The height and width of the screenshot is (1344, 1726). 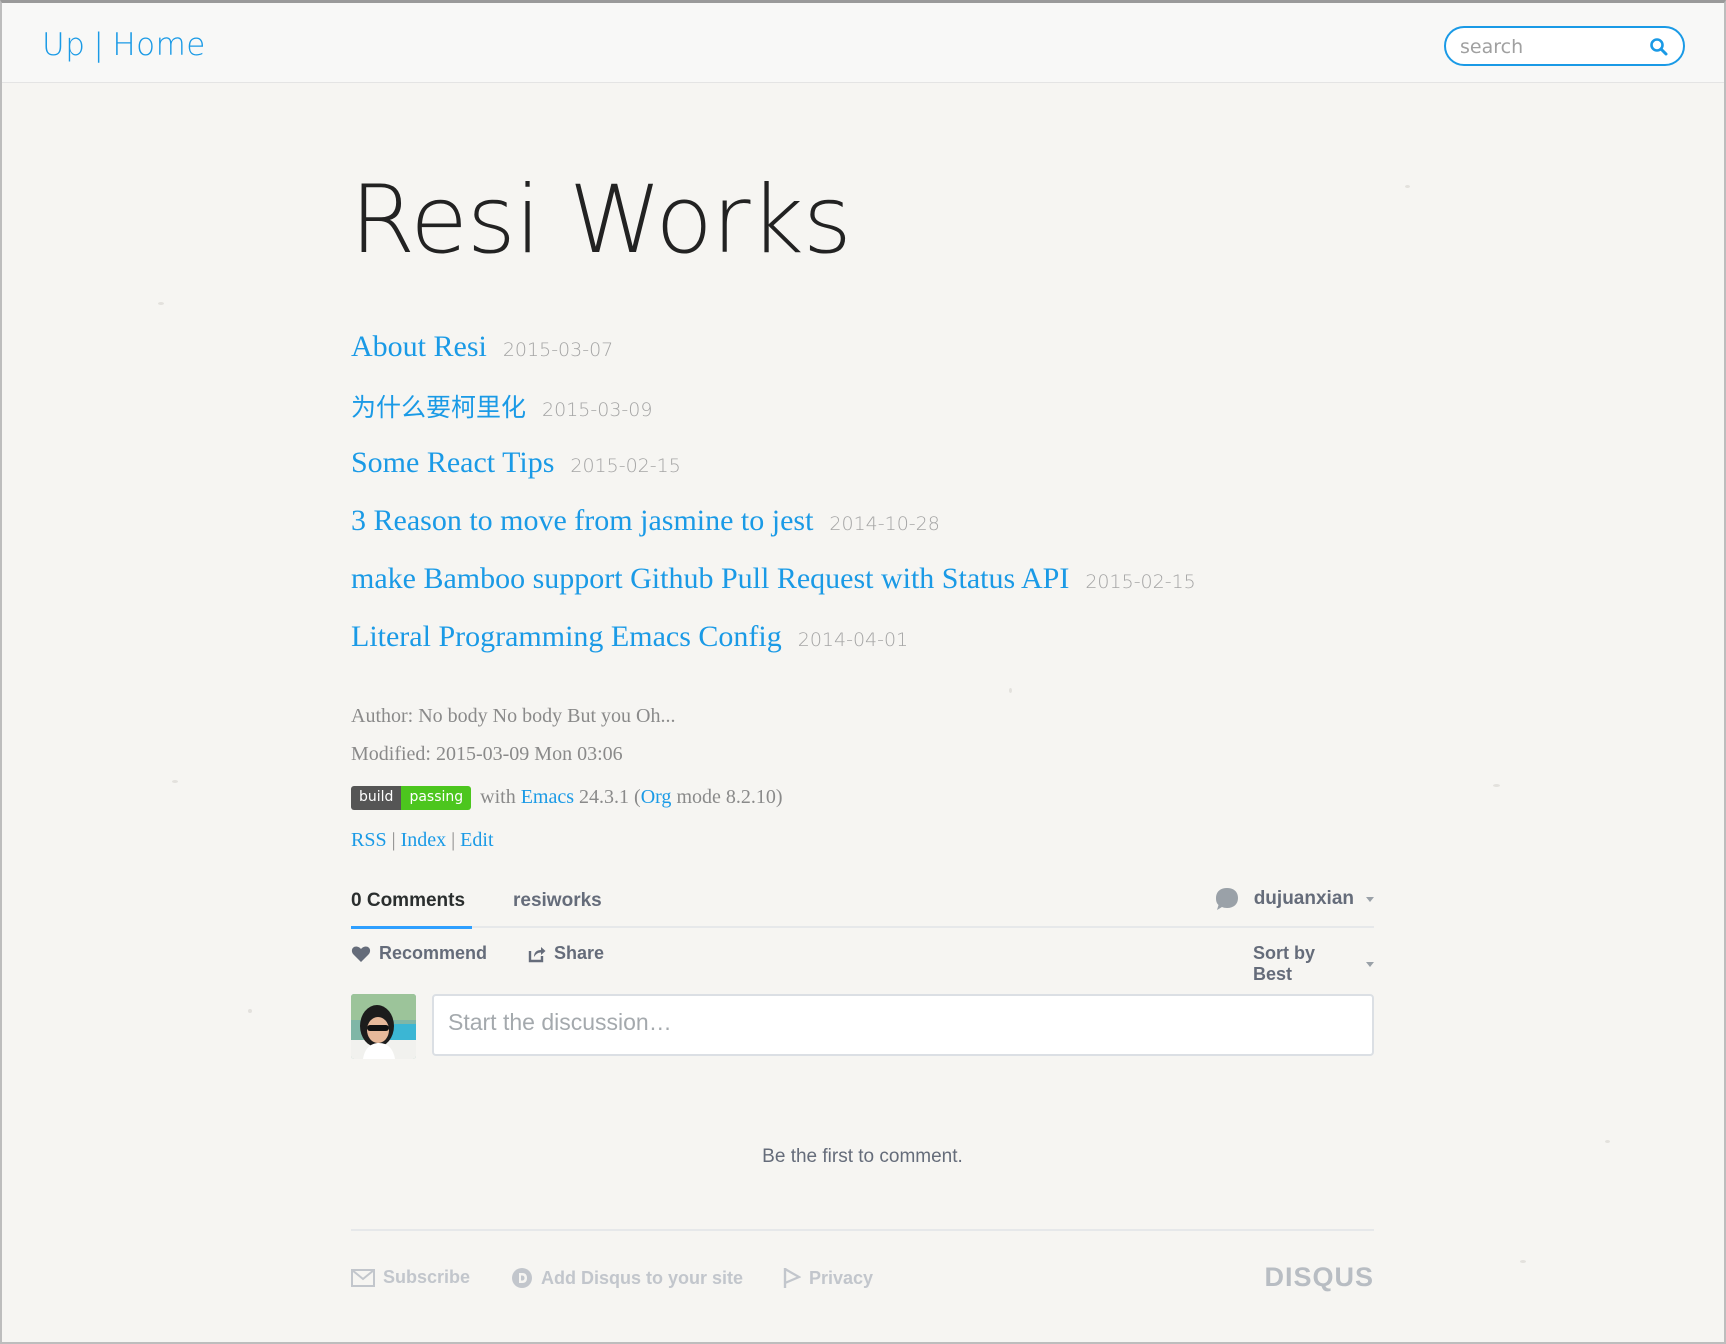 What do you see at coordinates (862, 963) in the screenshot?
I see `comment-actions: Recommend Share Sort by Best` at bounding box center [862, 963].